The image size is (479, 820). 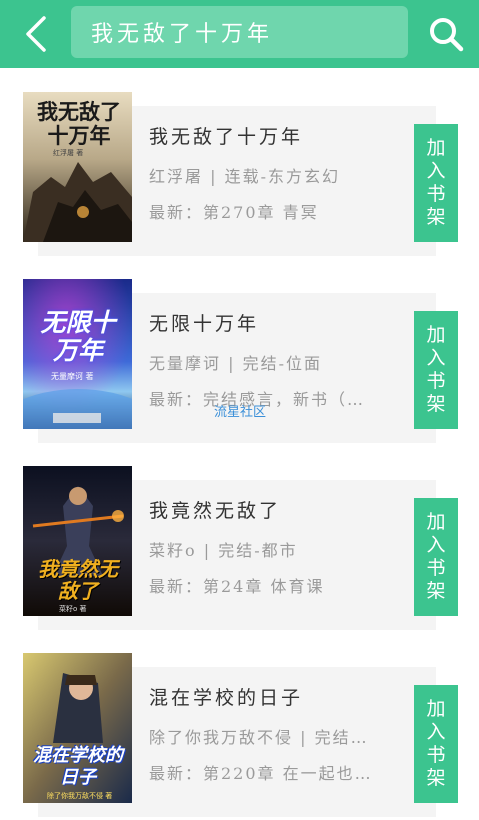 I want to click on book-title: 无限十万年, so click(x=204, y=322).